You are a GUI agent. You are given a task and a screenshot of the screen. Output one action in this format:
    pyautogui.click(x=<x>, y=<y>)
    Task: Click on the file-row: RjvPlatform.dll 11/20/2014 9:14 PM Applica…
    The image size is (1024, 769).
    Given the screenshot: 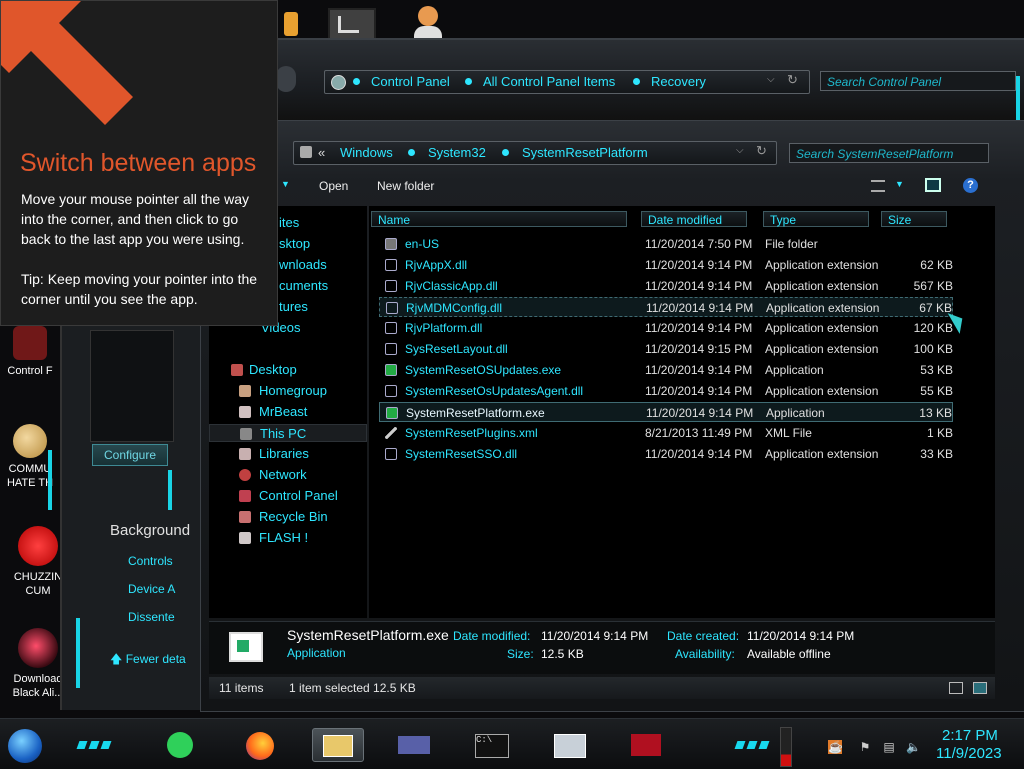 What is the action you would take?
    pyautogui.click(x=666, y=328)
    